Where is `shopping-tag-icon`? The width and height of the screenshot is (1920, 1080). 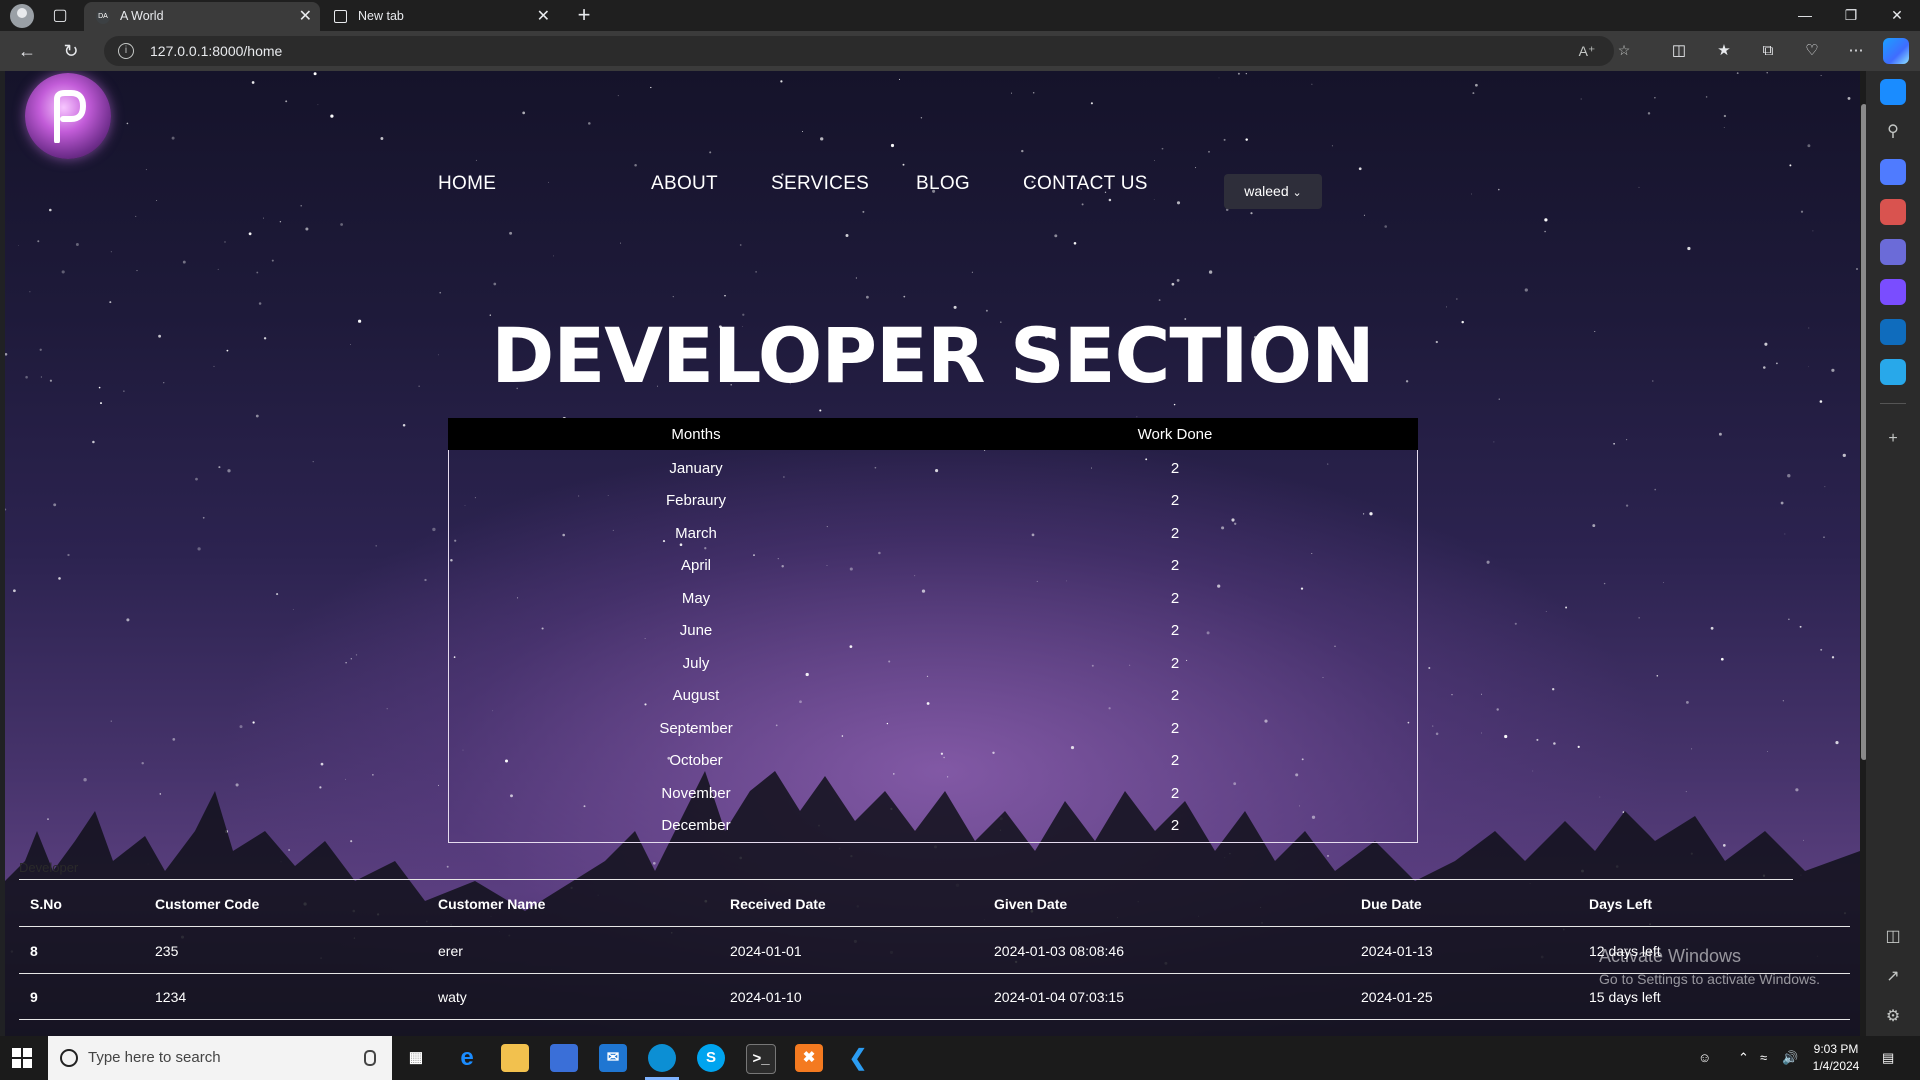 shopping-tag-icon is located at coordinates (1893, 172).